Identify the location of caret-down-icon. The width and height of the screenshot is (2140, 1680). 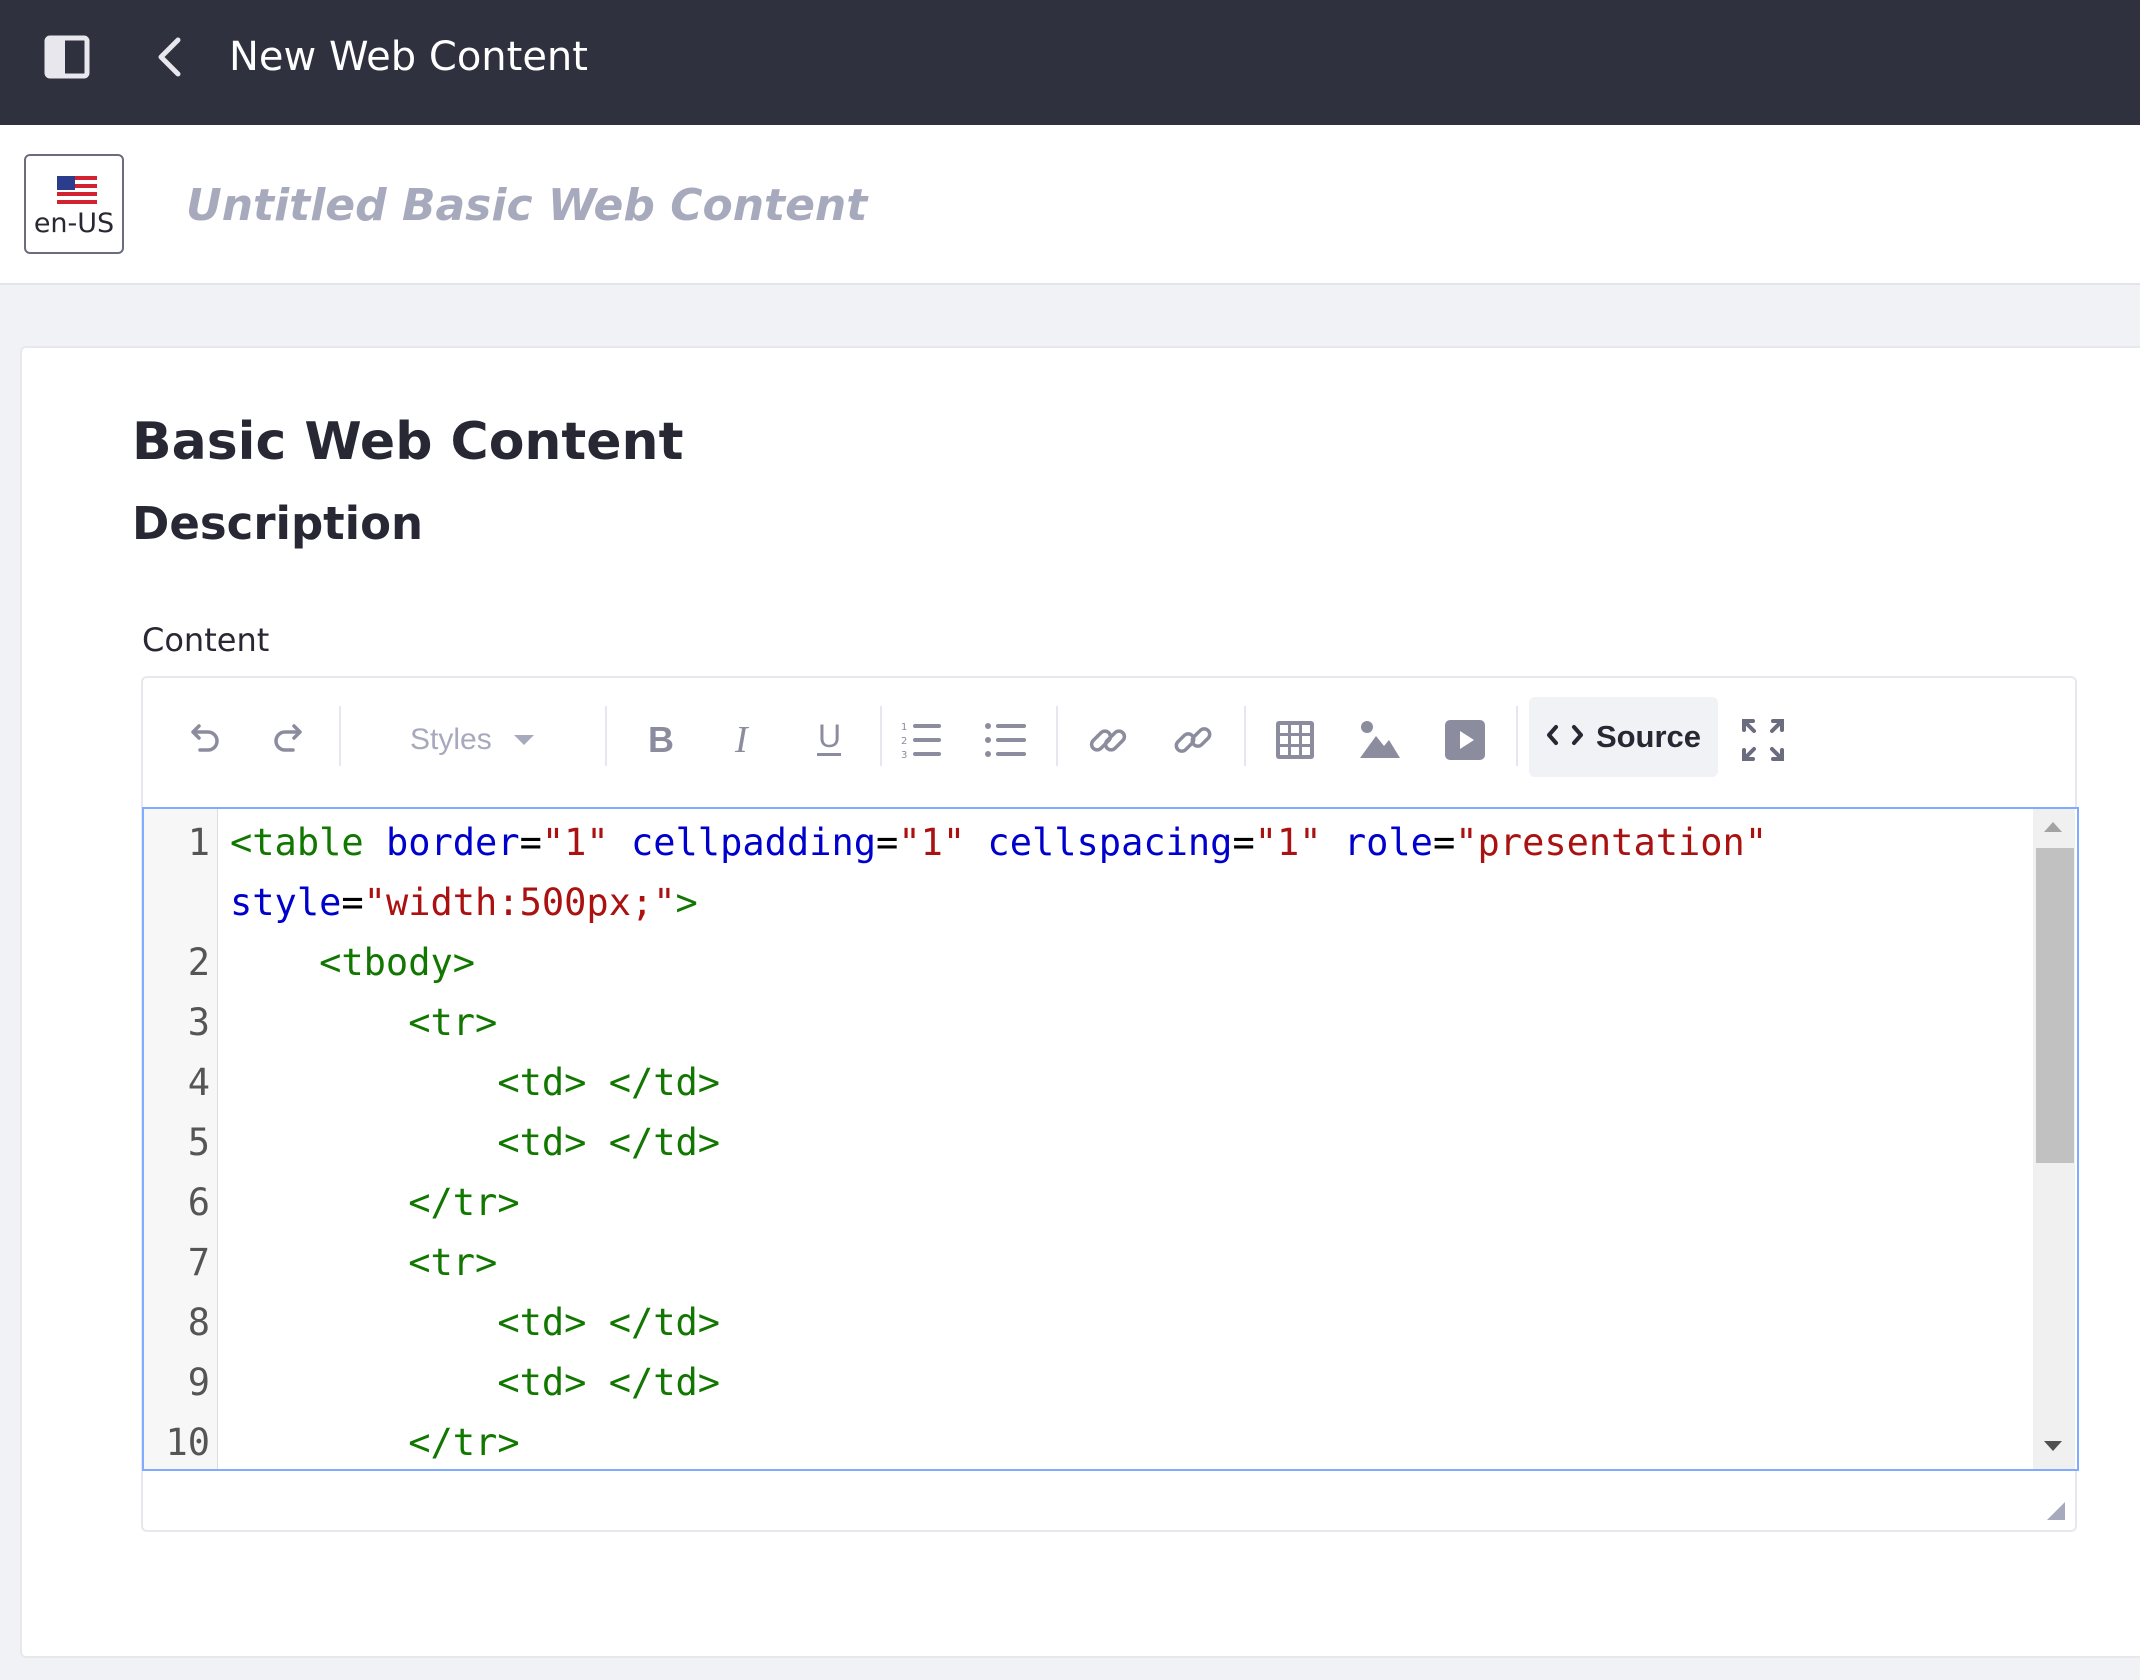
(523, 740).